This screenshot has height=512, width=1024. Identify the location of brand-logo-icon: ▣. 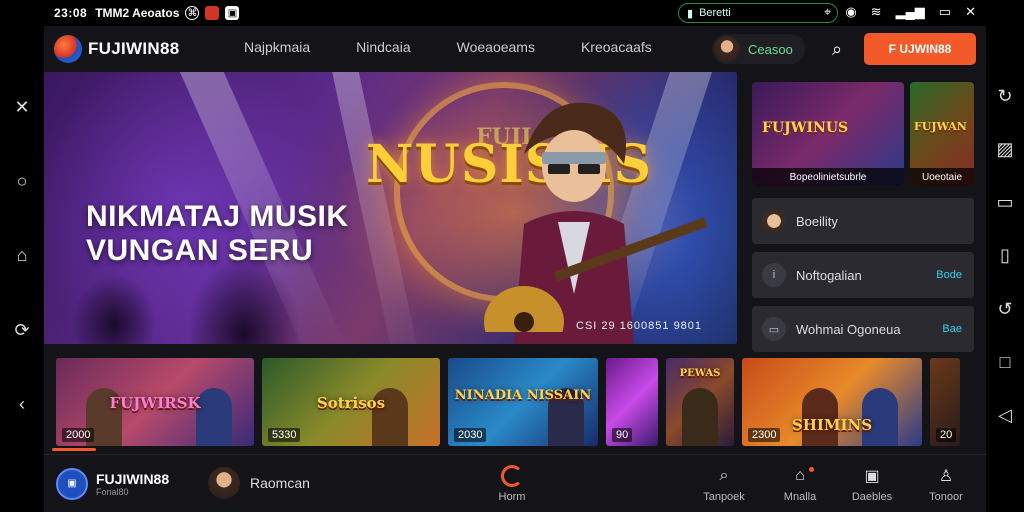
(72, 483).